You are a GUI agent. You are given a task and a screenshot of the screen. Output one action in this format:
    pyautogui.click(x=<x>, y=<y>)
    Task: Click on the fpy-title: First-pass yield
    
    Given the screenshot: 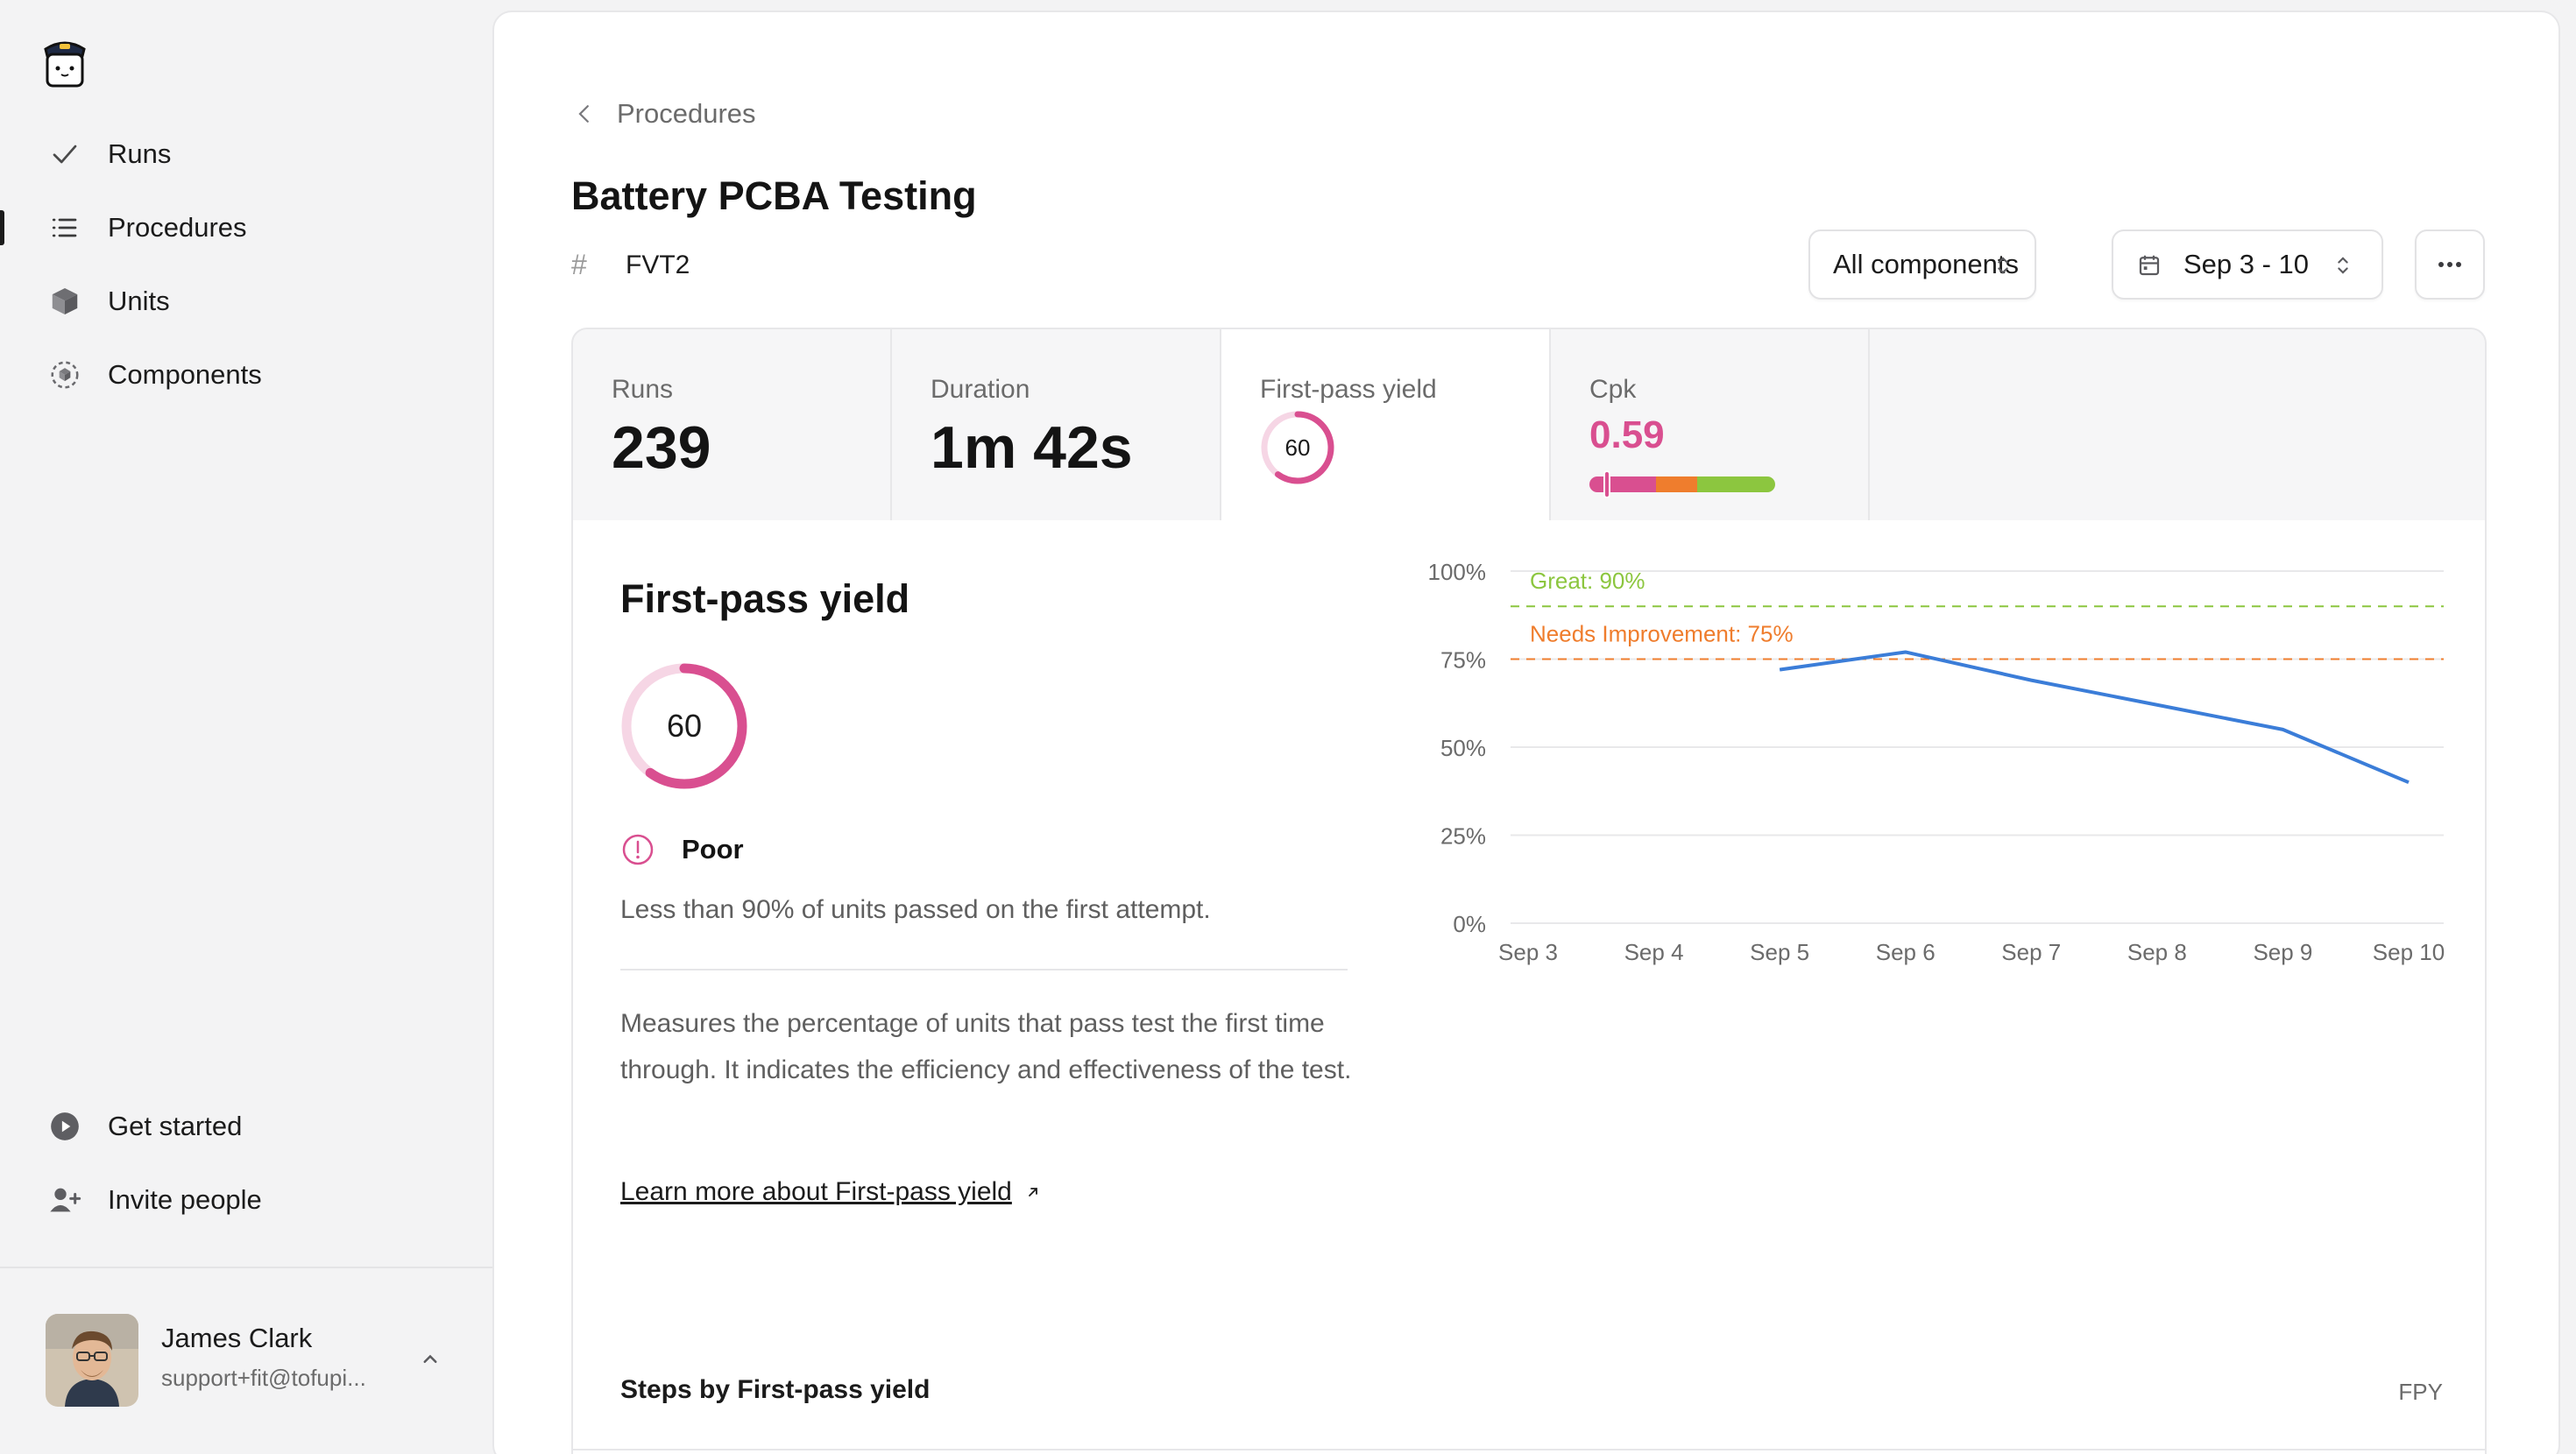 What is the action you would take?
    pyautogui.click(x=765, y=598)
    